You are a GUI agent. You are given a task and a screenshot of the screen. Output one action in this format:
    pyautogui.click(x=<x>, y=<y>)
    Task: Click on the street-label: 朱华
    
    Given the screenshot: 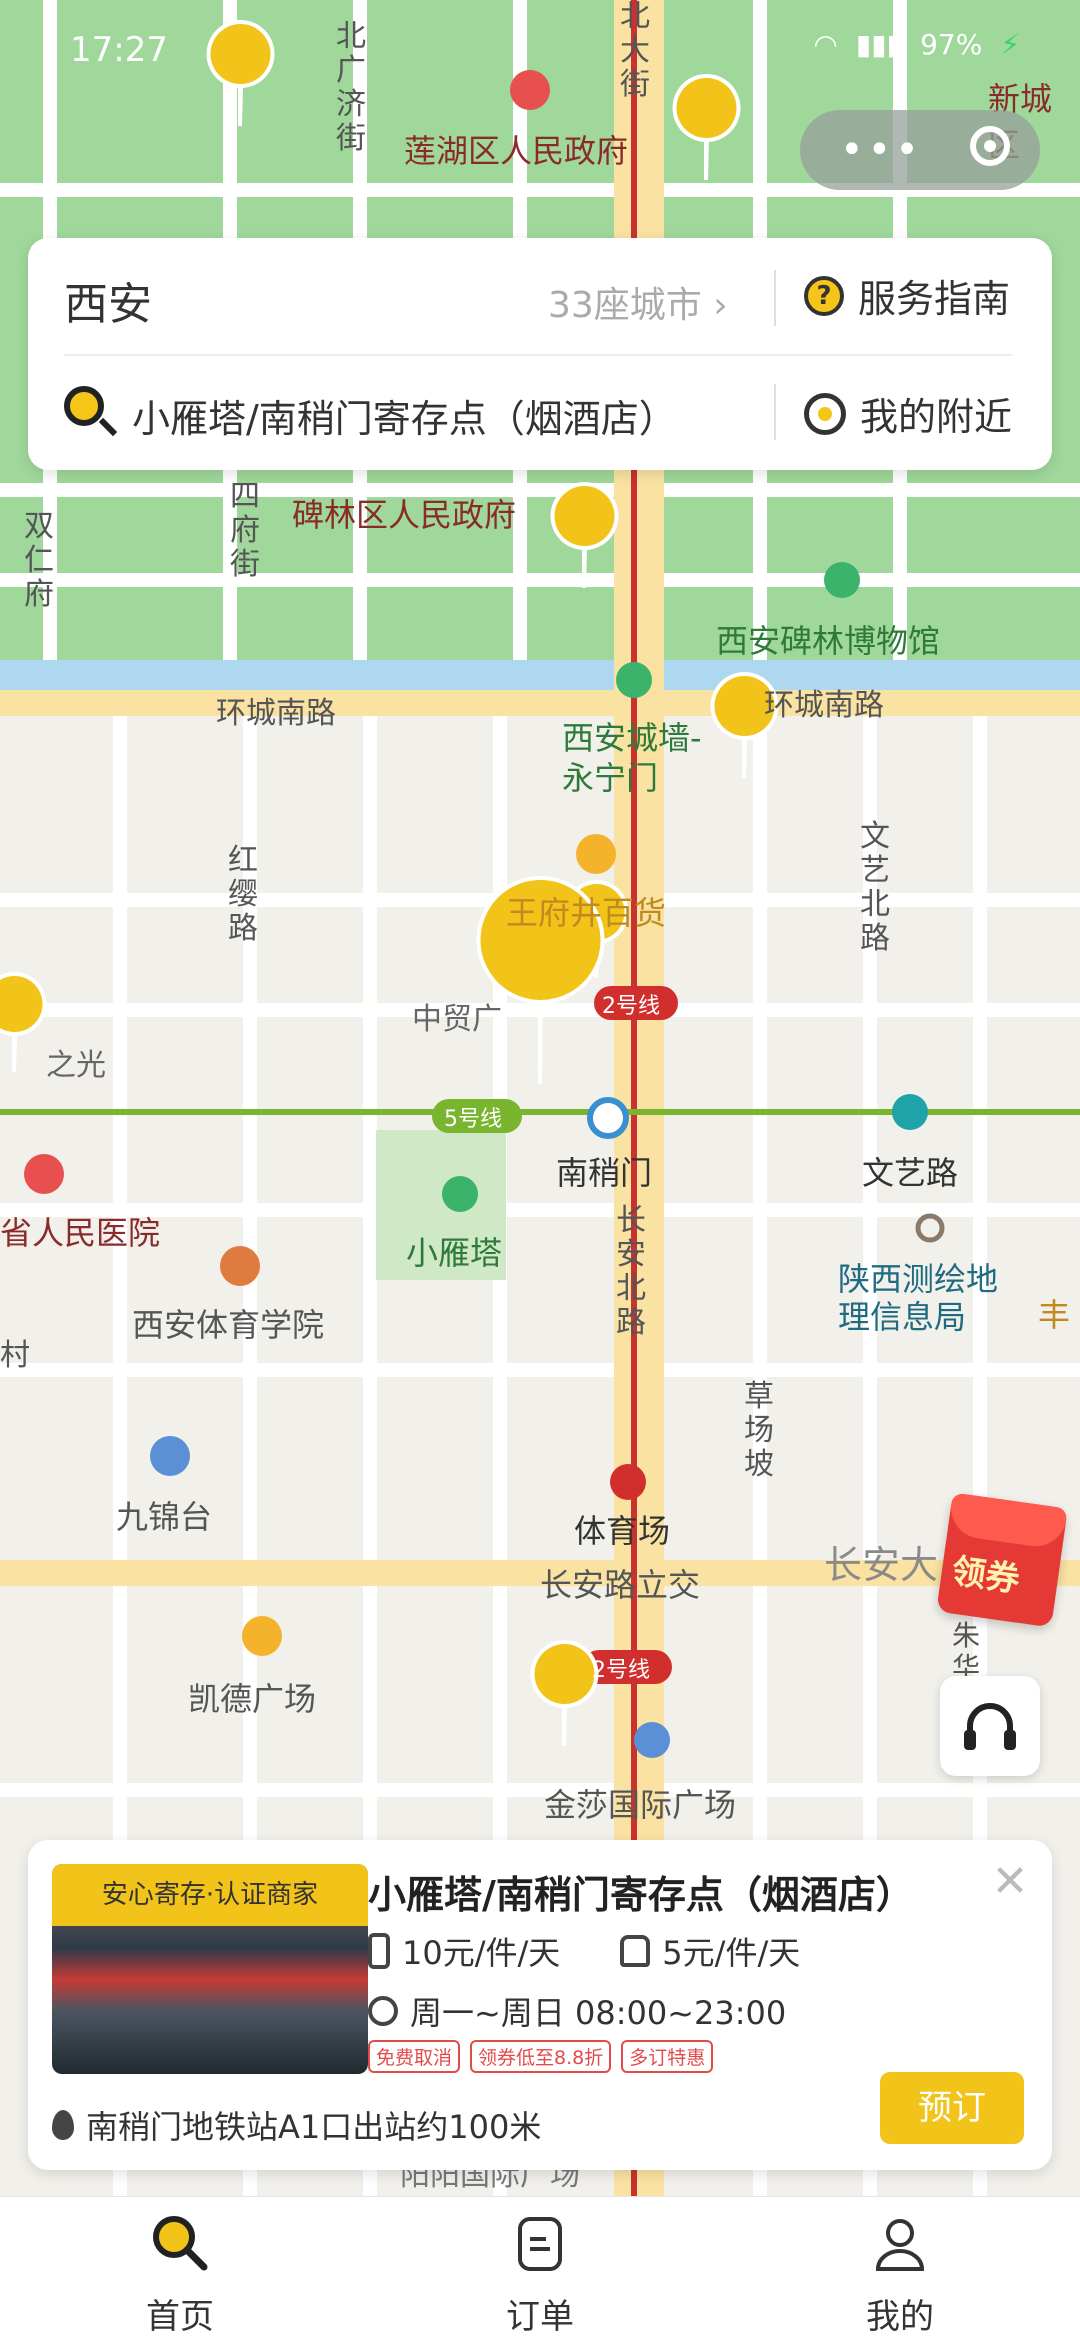 What is the action you would take?
    pyautogui.click(x=966, y=1651)
    